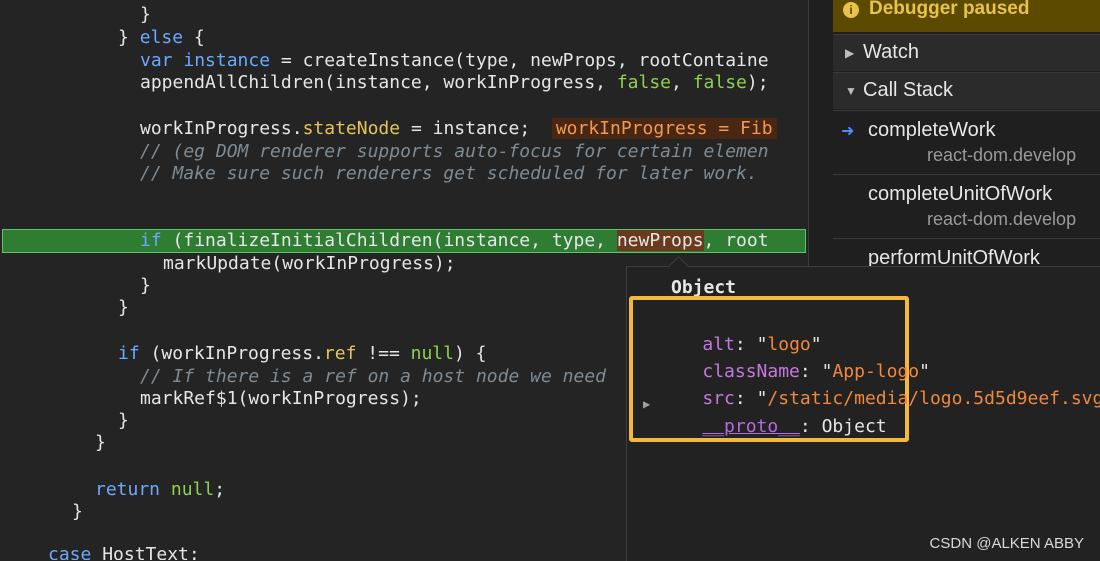 The height and width of the screenshot is (561, 1100). Describe the element at coordinates (161, 37) in the screenshot. I see `code-line: } else {` at that location.